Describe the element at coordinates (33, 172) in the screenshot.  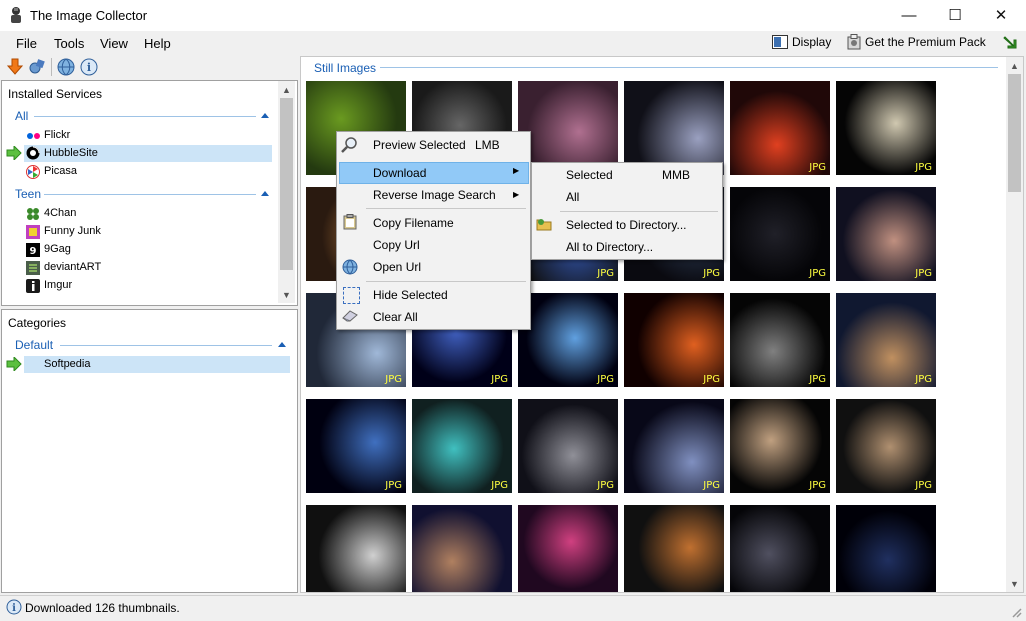
I see `picasa-icon` at that location.